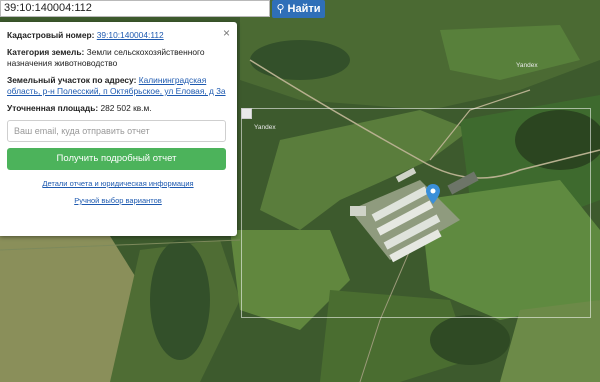 The image size is (600, 382). Describe the element at coordinates (46, 52) in the screenshot. I see `category-label: Категория земель:` at that location.